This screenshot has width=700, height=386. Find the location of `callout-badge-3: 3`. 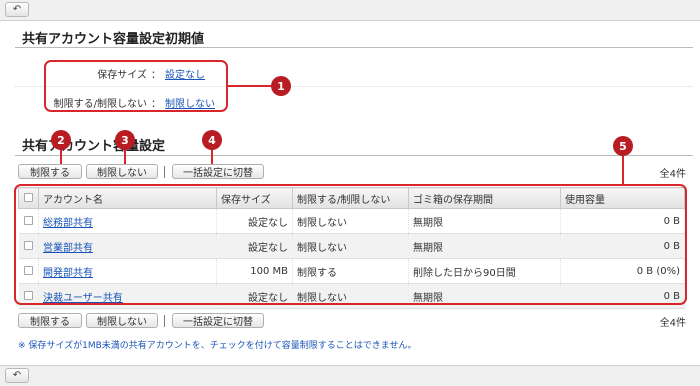

callout-badge-3: 3 is located at coordinates (125, 140).